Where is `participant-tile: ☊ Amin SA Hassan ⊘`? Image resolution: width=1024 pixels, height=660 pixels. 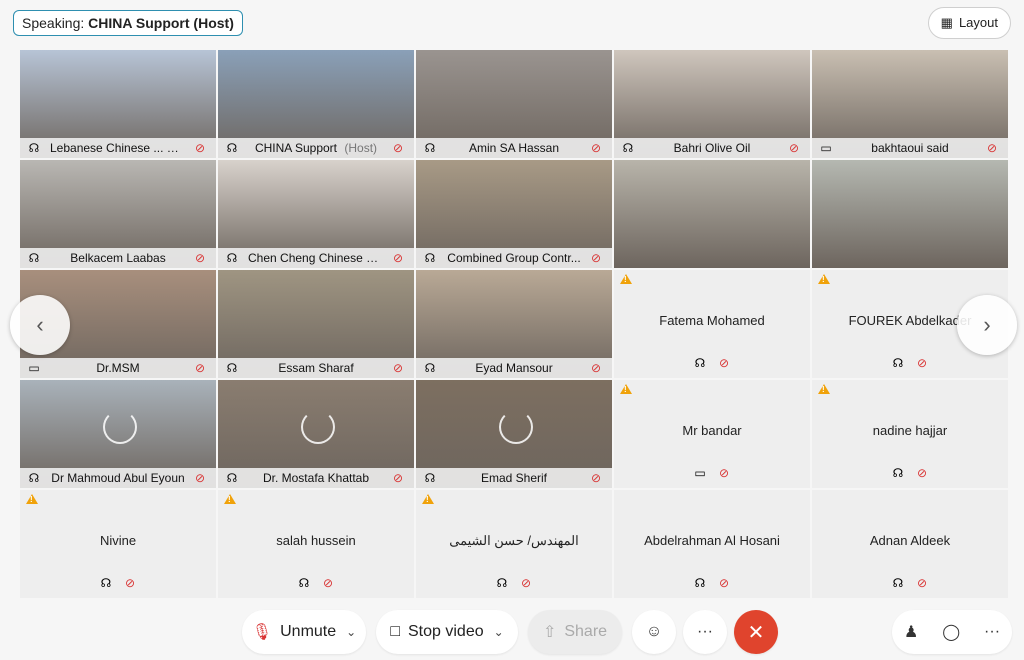
participant-tile: ☊ Amin SA Hassan ⊘ is located at coordinates (514, 104).